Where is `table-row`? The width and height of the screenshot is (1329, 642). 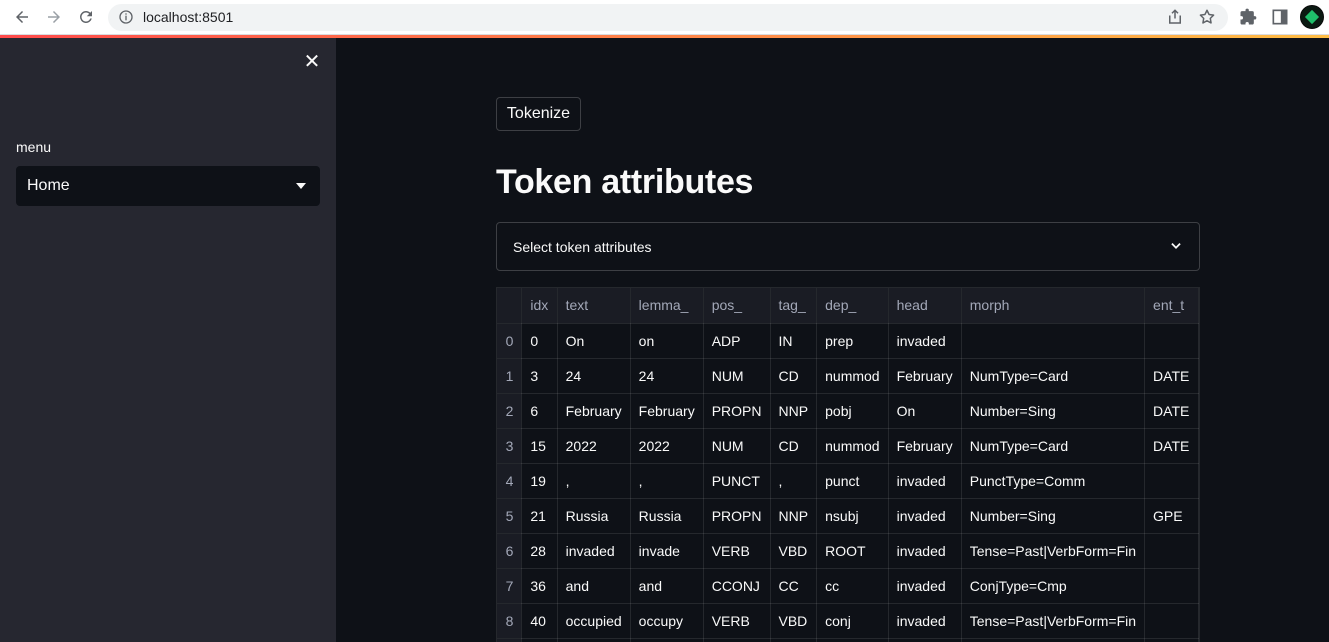
table-row is located at coordinates (848, 640).